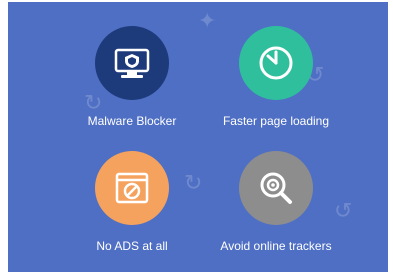 Image resolution: width=393 pixels, height=276 pixels. I want to click on feature-label: Faster page loading, so click(276, 121).